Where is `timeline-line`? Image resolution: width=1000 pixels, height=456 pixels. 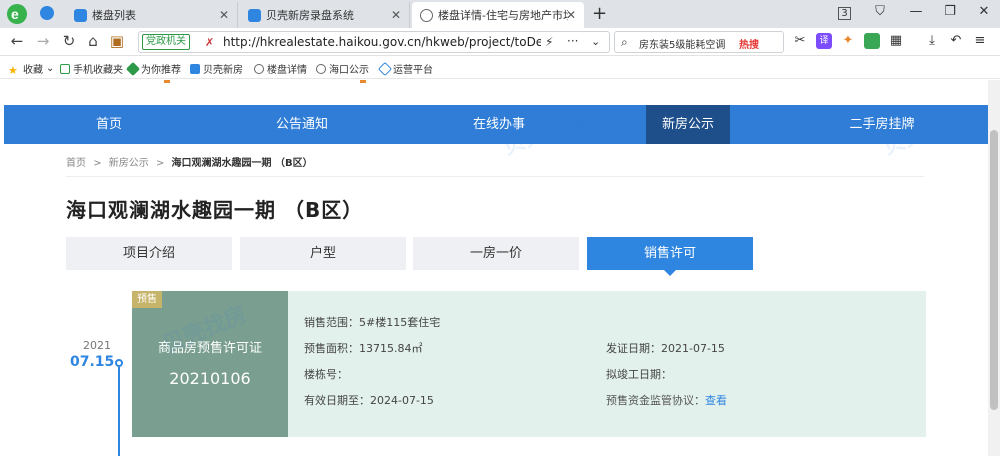
timeline-line is located at coordinates (119, 411).